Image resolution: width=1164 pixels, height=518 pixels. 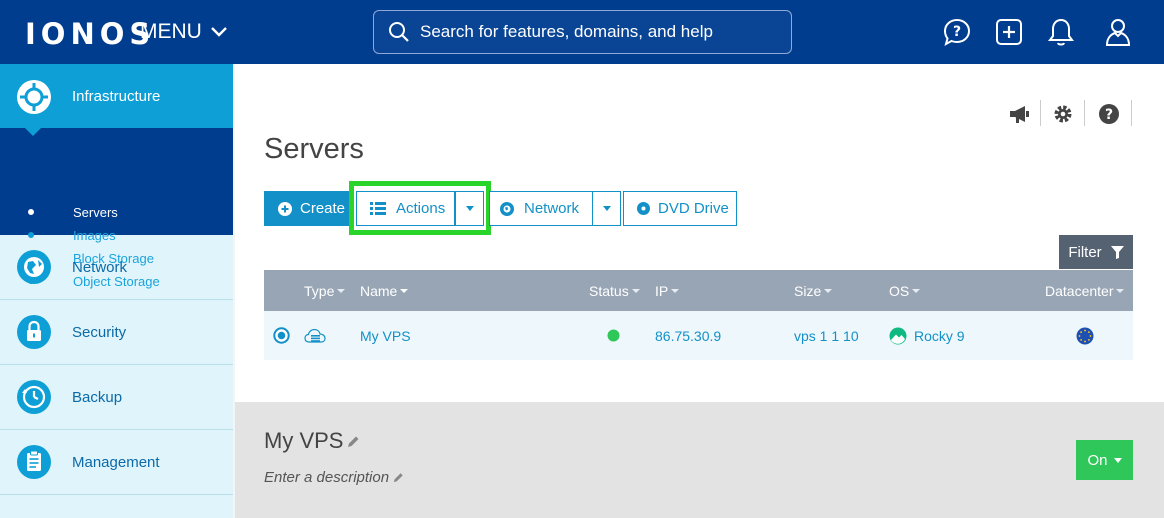 I want to click on ionos-logo: IONOS, so click(x=90, y=34).